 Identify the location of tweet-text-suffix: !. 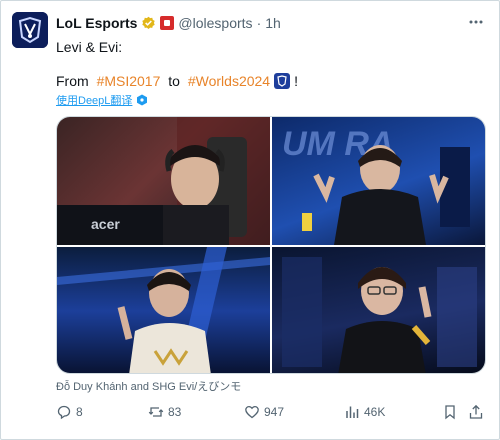
(296, 81).